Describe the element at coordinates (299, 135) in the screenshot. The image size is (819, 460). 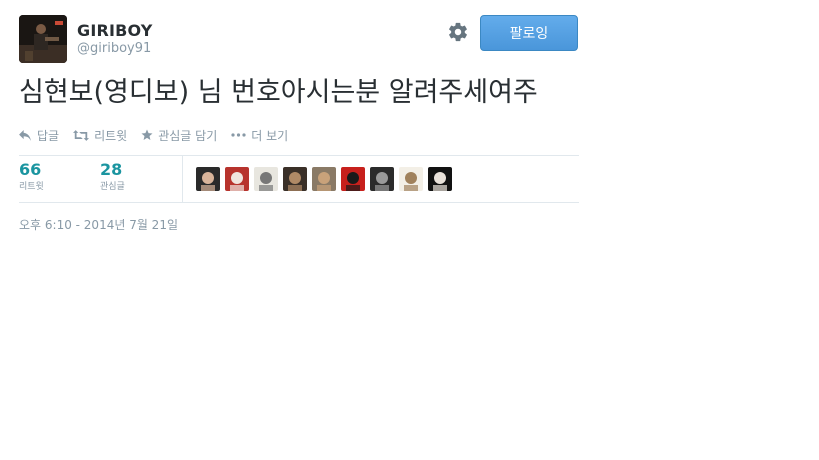
I see `tweet-actions: 답글 리트윗 관심글 담기 더 보기` at that location.